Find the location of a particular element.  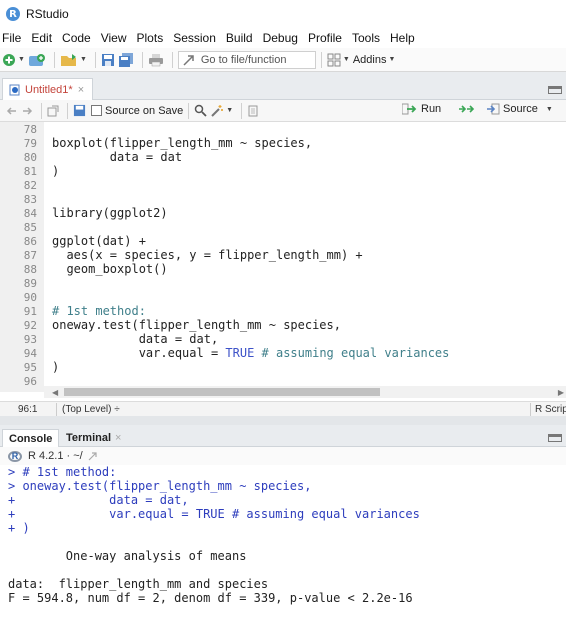

menu-file: File is located at coordinates (13, 38).